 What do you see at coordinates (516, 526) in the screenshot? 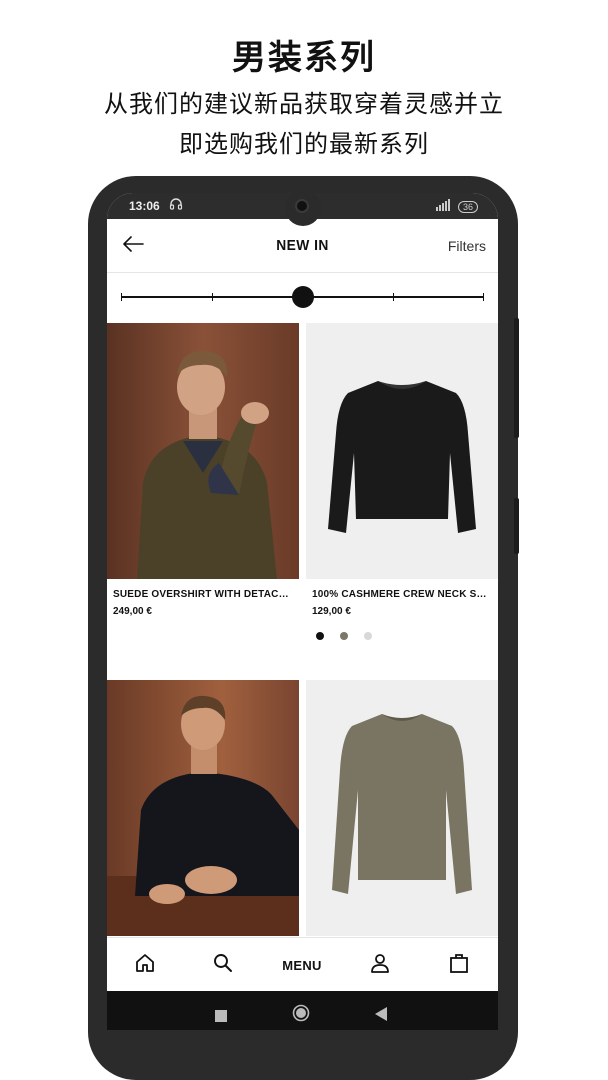
I see `power-button` at bounding box center [516, 526].